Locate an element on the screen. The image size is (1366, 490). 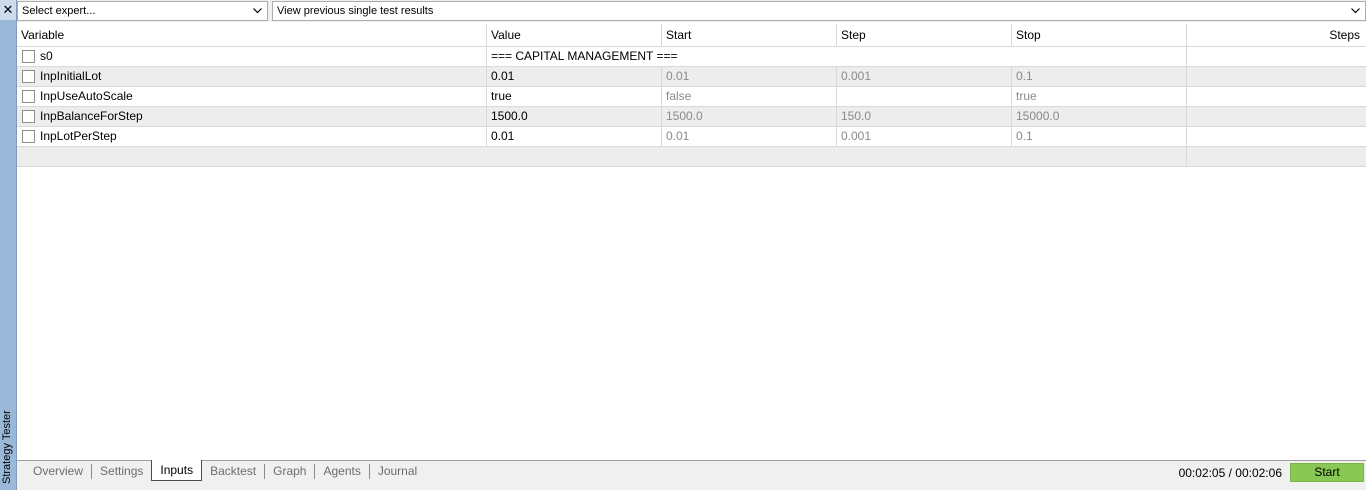
strategy-tester-sidebar: ✕ Strategy Tester is located at coordinates (8, 245).